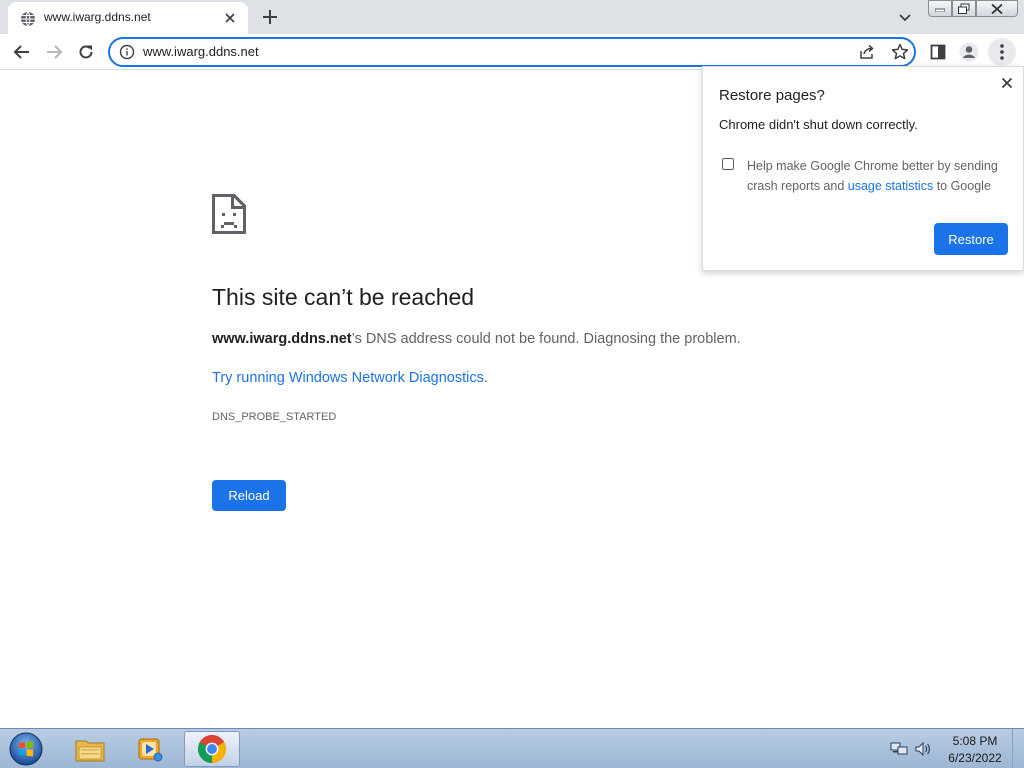 Image resolution: width=1024 pixels, height=768 pixels. What do you see at coordinates (905, 17) in the screenshot?
I see `chevron-down-icon` at bounding box center [905, 17].